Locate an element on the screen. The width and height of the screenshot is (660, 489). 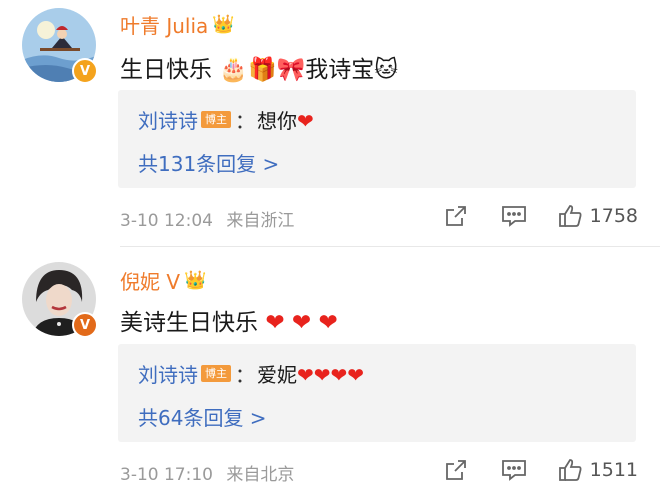
divider is located at coordinates (390, 246).